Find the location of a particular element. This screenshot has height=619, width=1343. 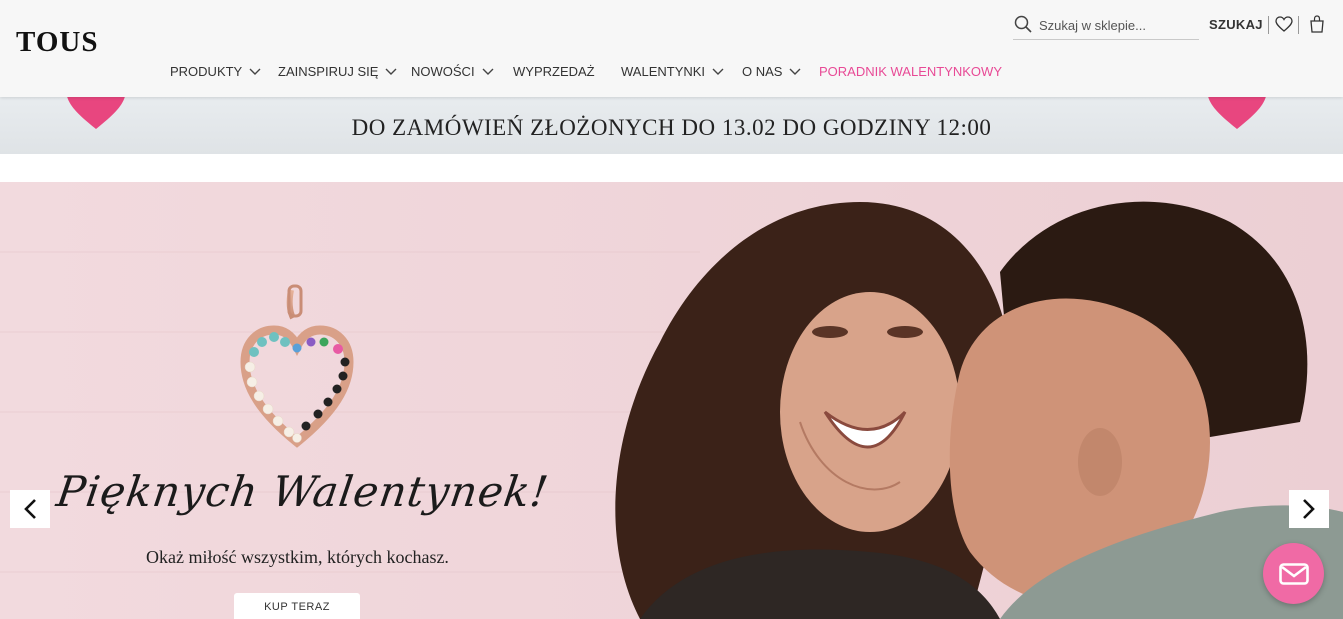

nav-item-produkty: PRODUKTY is located at coordinates (215, 71).